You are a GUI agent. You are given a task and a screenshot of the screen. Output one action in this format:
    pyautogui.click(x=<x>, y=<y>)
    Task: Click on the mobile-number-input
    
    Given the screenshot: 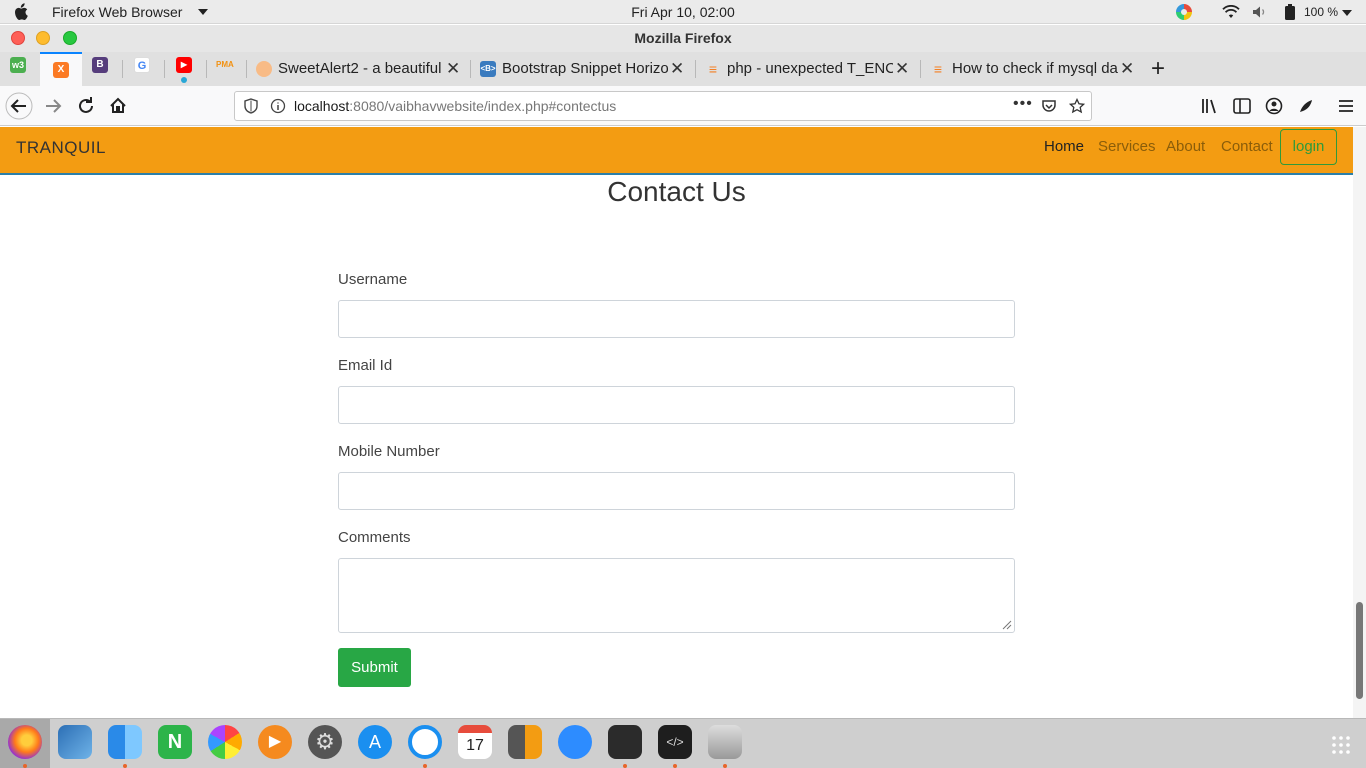 What is the action you would take?
    pyautogui.click(x=676, y=491)
    